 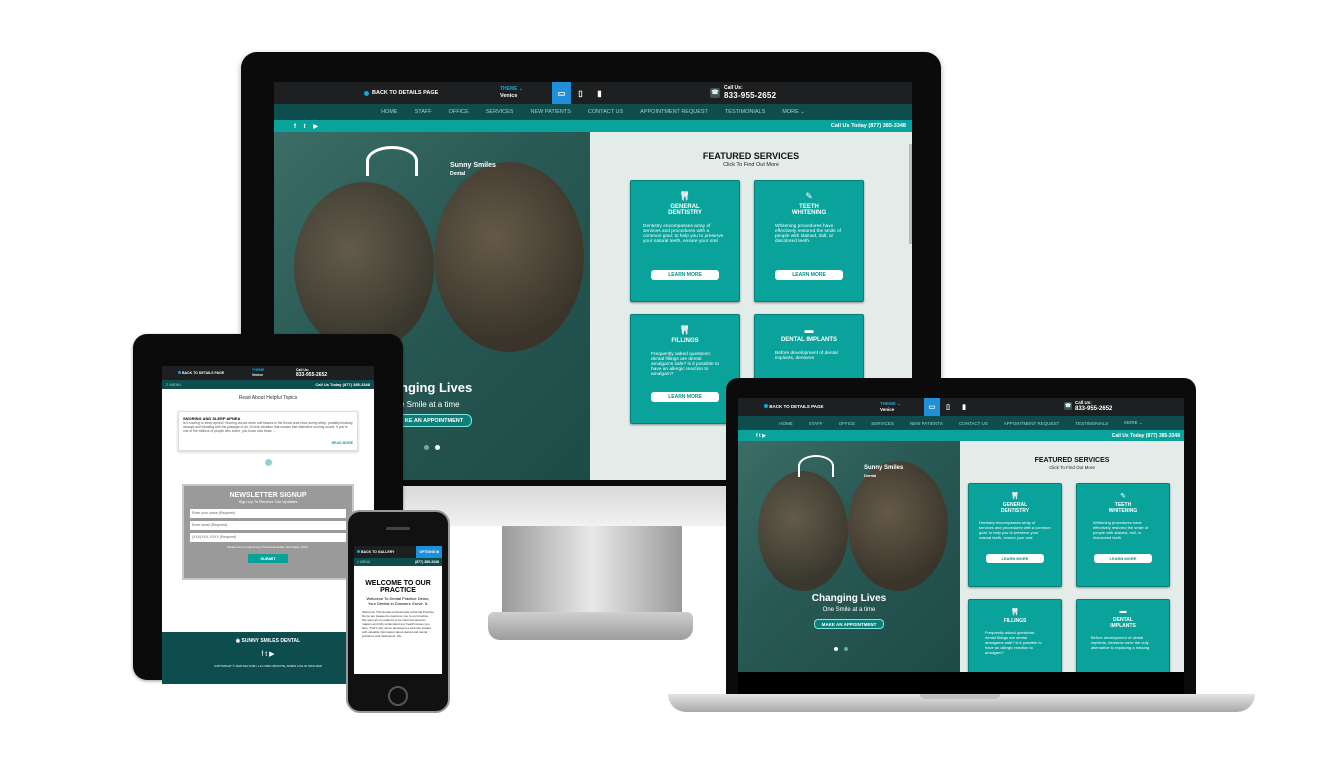 I want to click on services-heading: FEATURED SERVICES, so click(x=751, y=156).